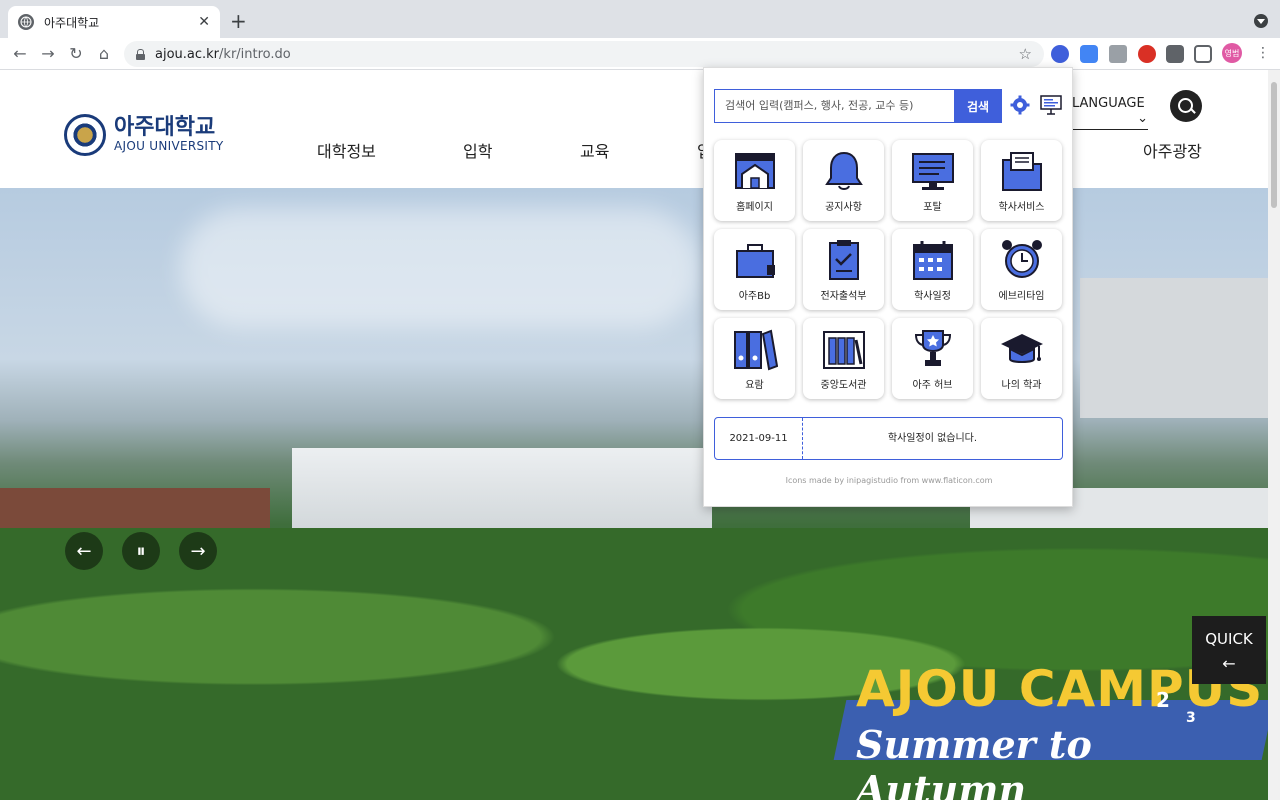 Image resolution: width=1280 pixels, height=800 pixels. What do you see at coordinates (20, 54) in the screenshot?
I see `back-icon: ←` at bounding box center [20, 54].